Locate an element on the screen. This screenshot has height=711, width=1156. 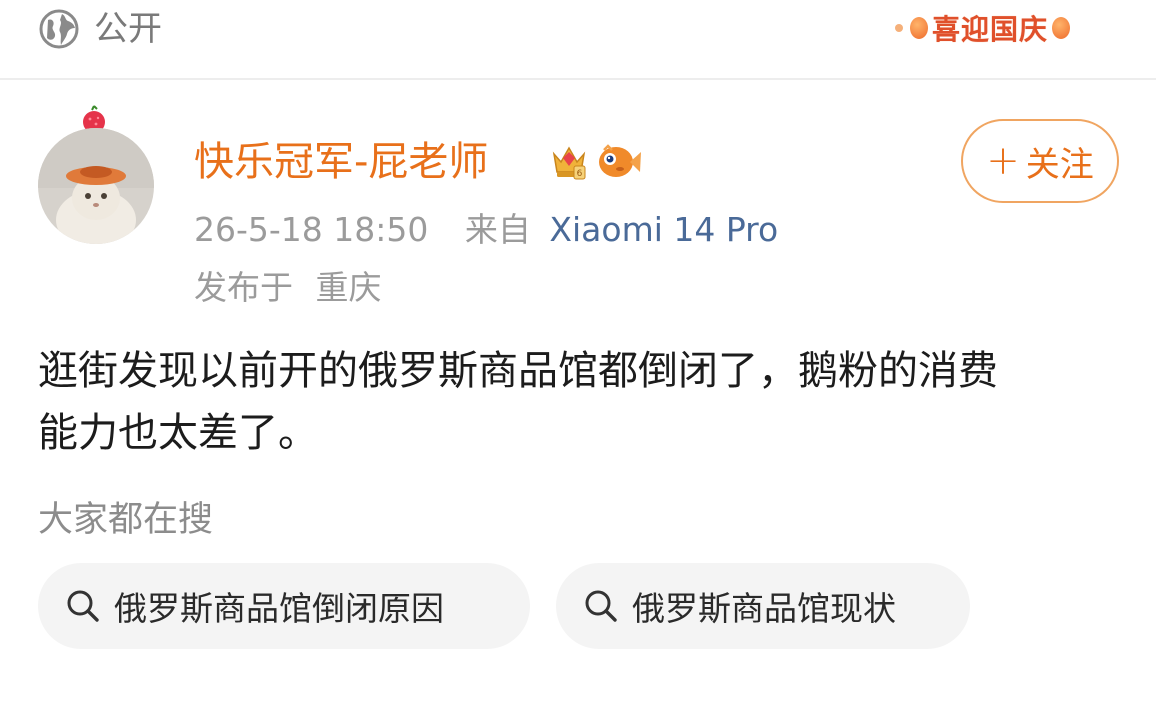
follow-label: 关注 is located at coordinates (1059, 164).